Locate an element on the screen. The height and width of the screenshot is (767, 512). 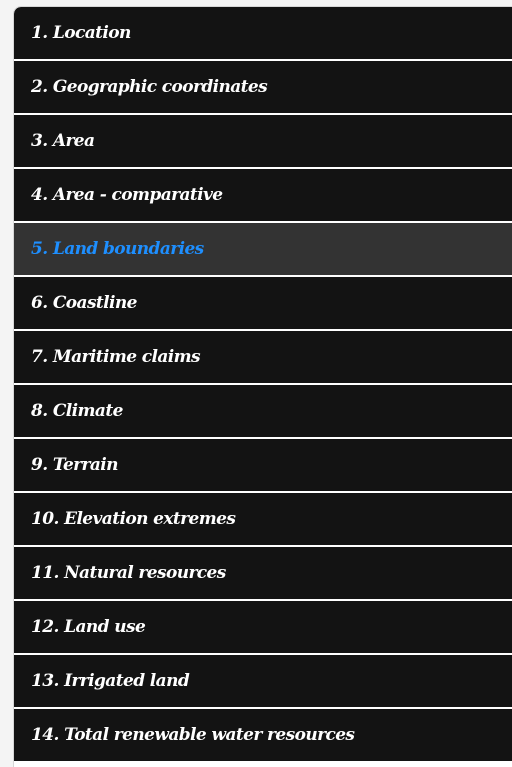
menu-item-area: 3. Area is located at coordinates (263, 141).